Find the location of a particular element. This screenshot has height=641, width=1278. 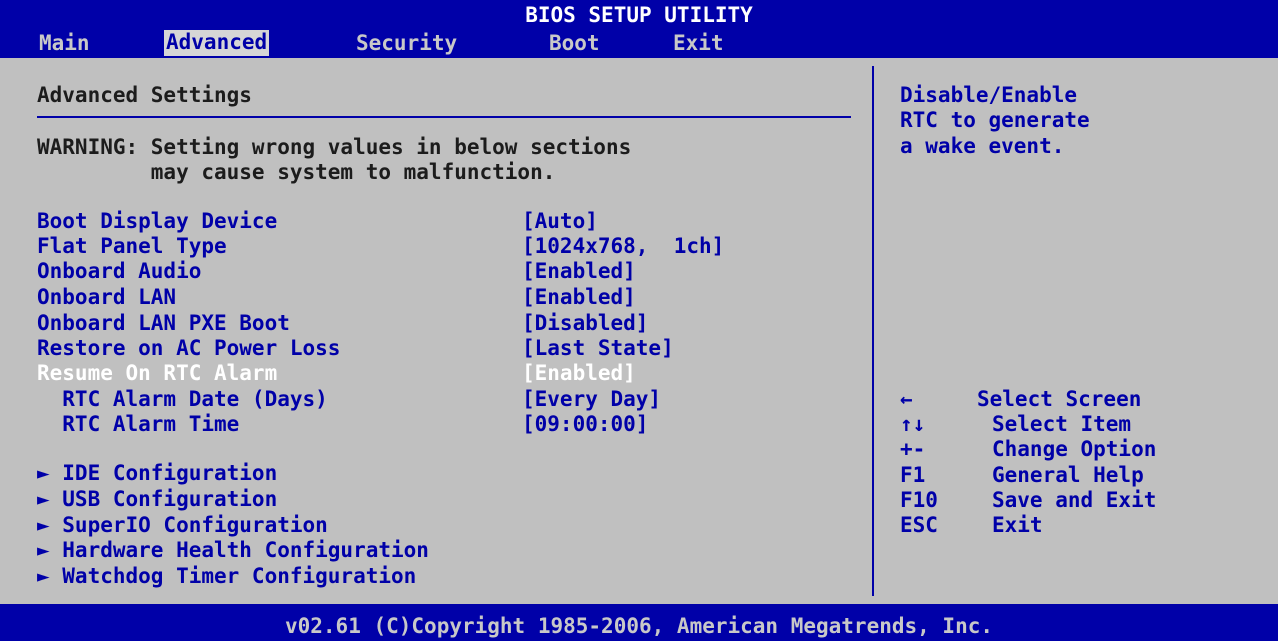

key-help-general-help: General Help is located at coordinates (1068, 475).